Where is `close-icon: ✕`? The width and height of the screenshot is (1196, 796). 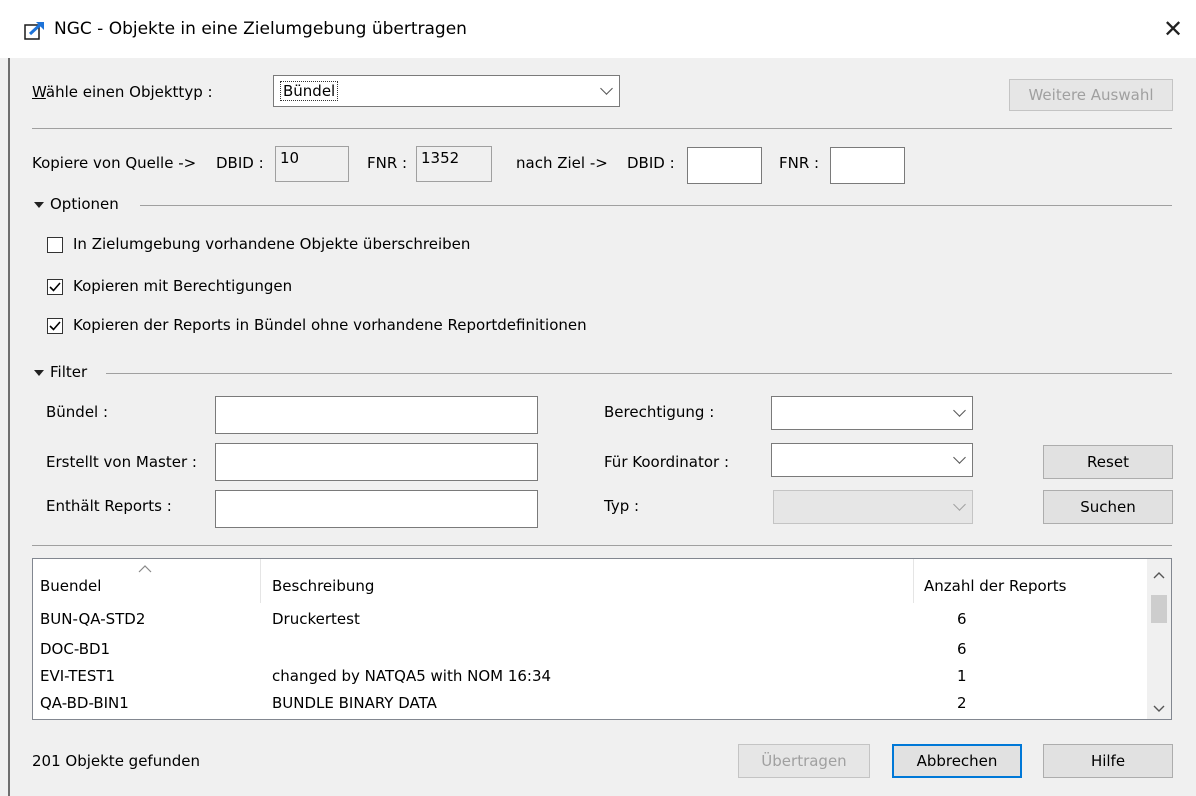 close-icon: ✕ is located at coordinates (1173, 29).